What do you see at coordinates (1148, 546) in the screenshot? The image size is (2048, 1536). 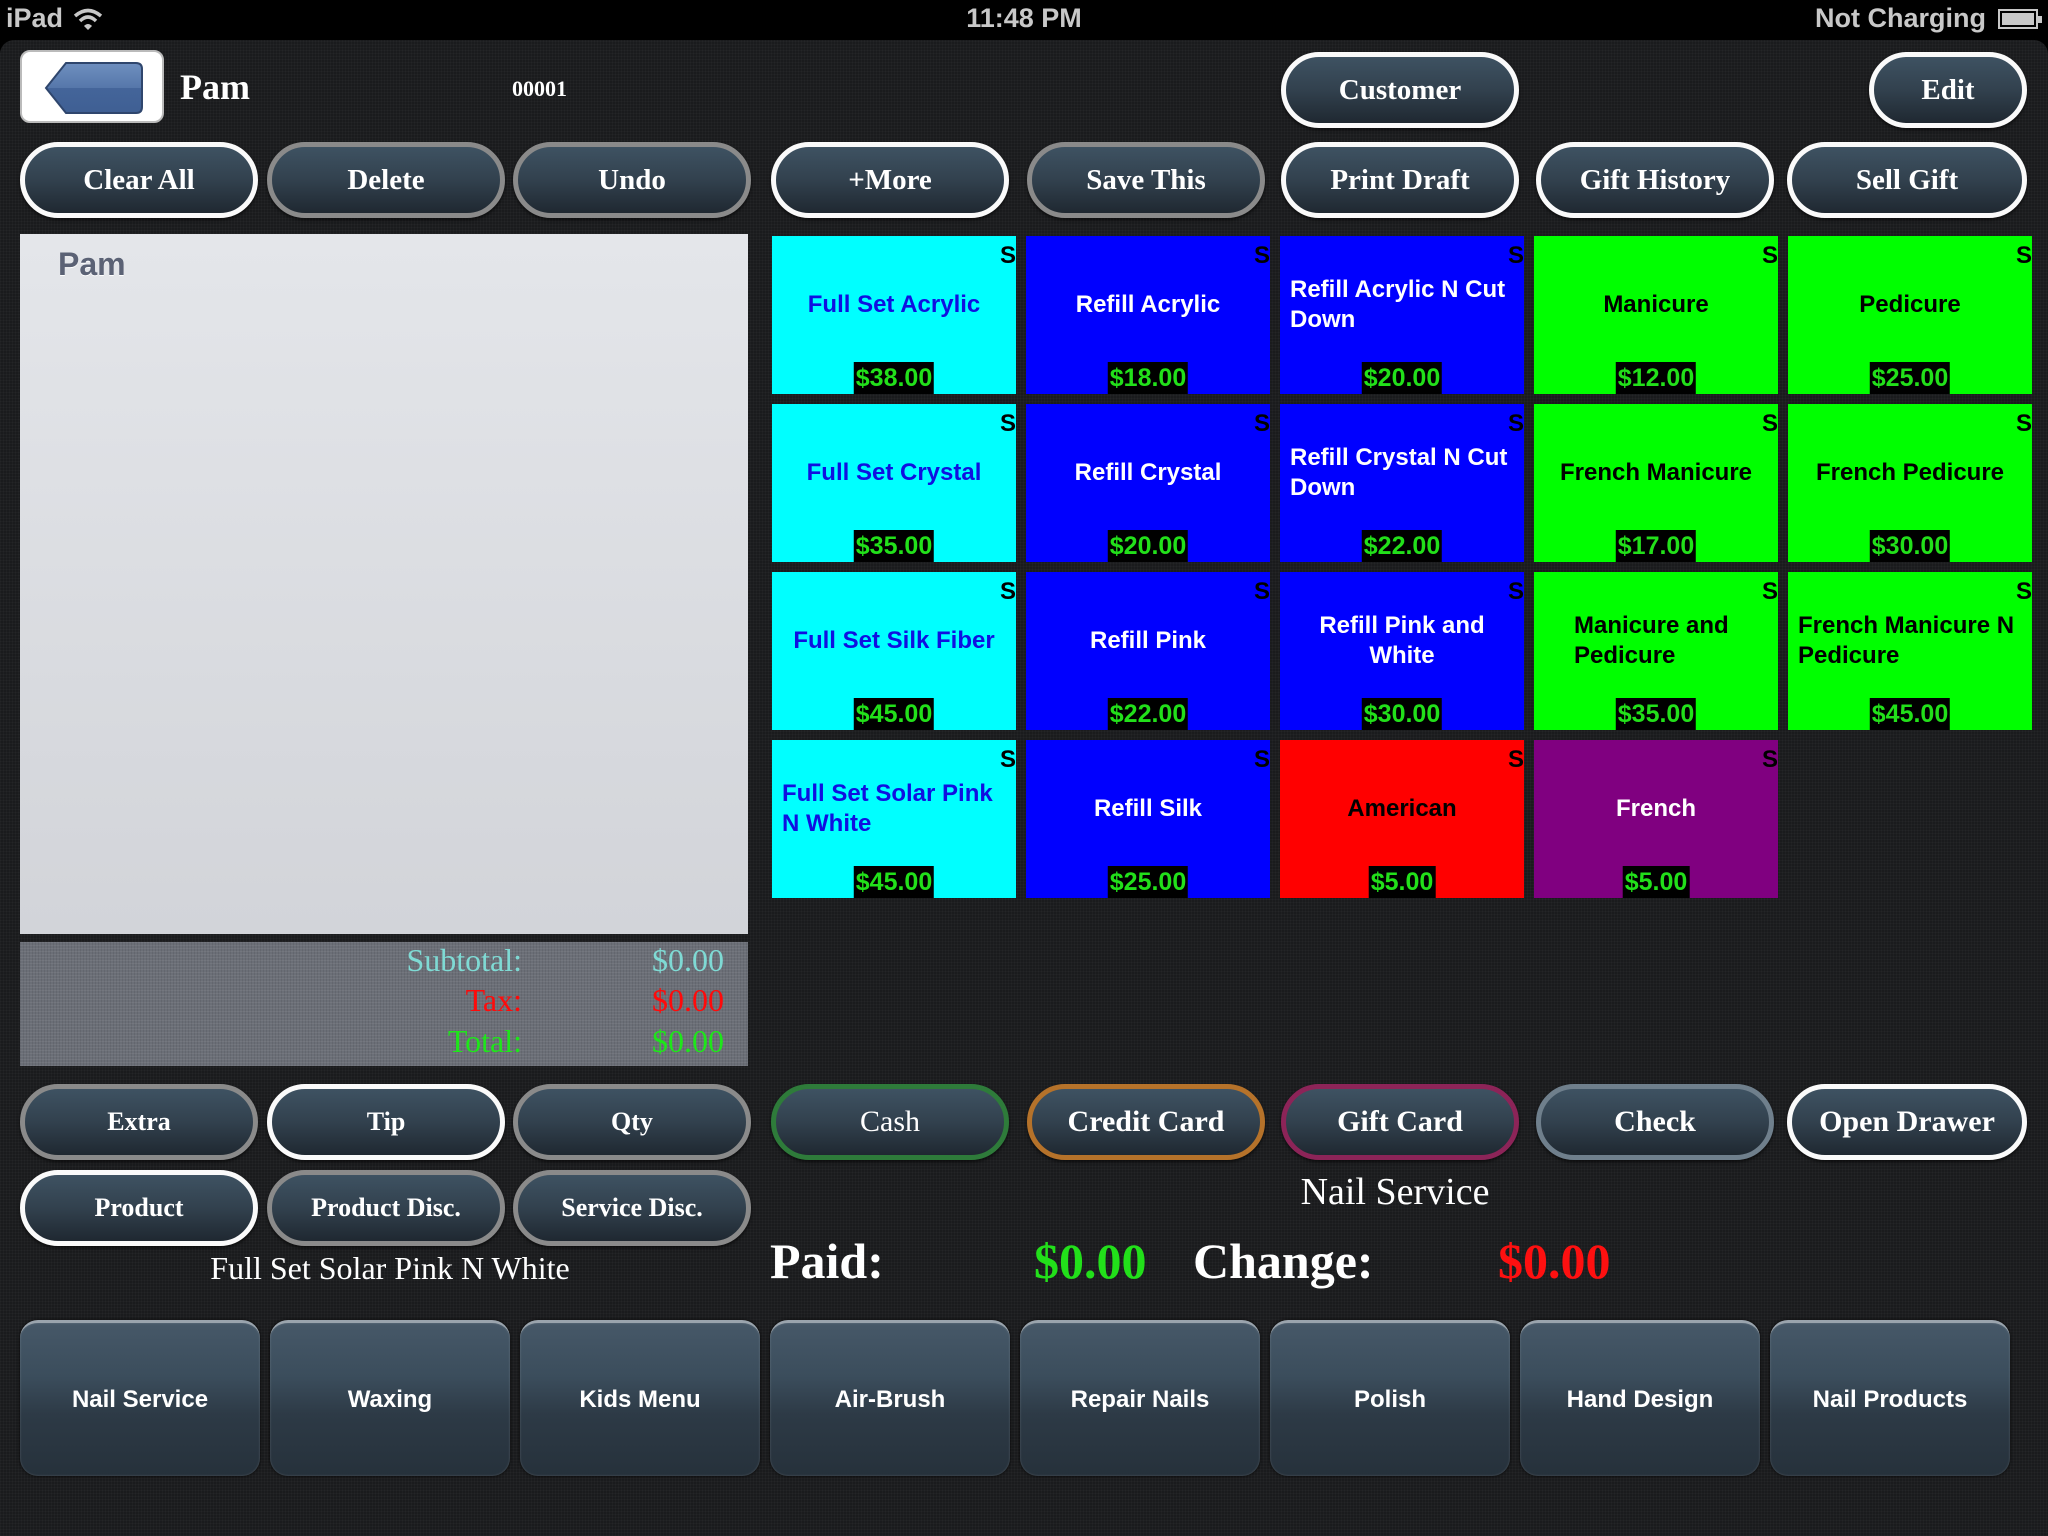 I see `service-price: $20.00` at bounding box center [1148, 546].